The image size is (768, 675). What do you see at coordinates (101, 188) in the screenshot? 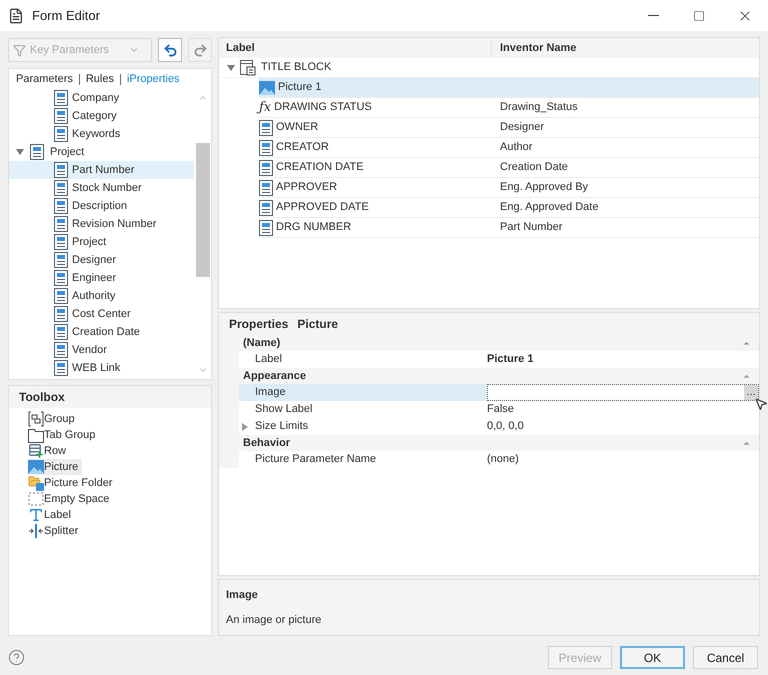
I see `tree-item: Stock Number` at bounding box center [101, 188].